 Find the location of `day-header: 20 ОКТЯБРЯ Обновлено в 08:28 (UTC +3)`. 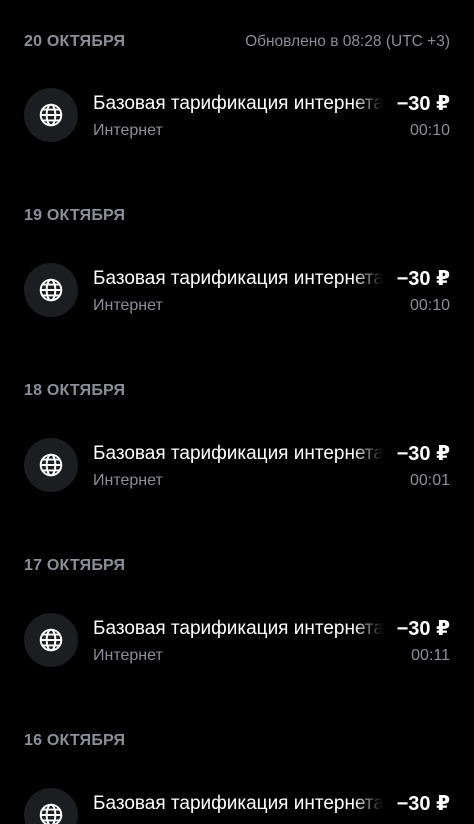

day-header: 20 ОКТЯБРЯ Обновлено в 08:28 (UTC +3) is located at coordinates (237, 42).